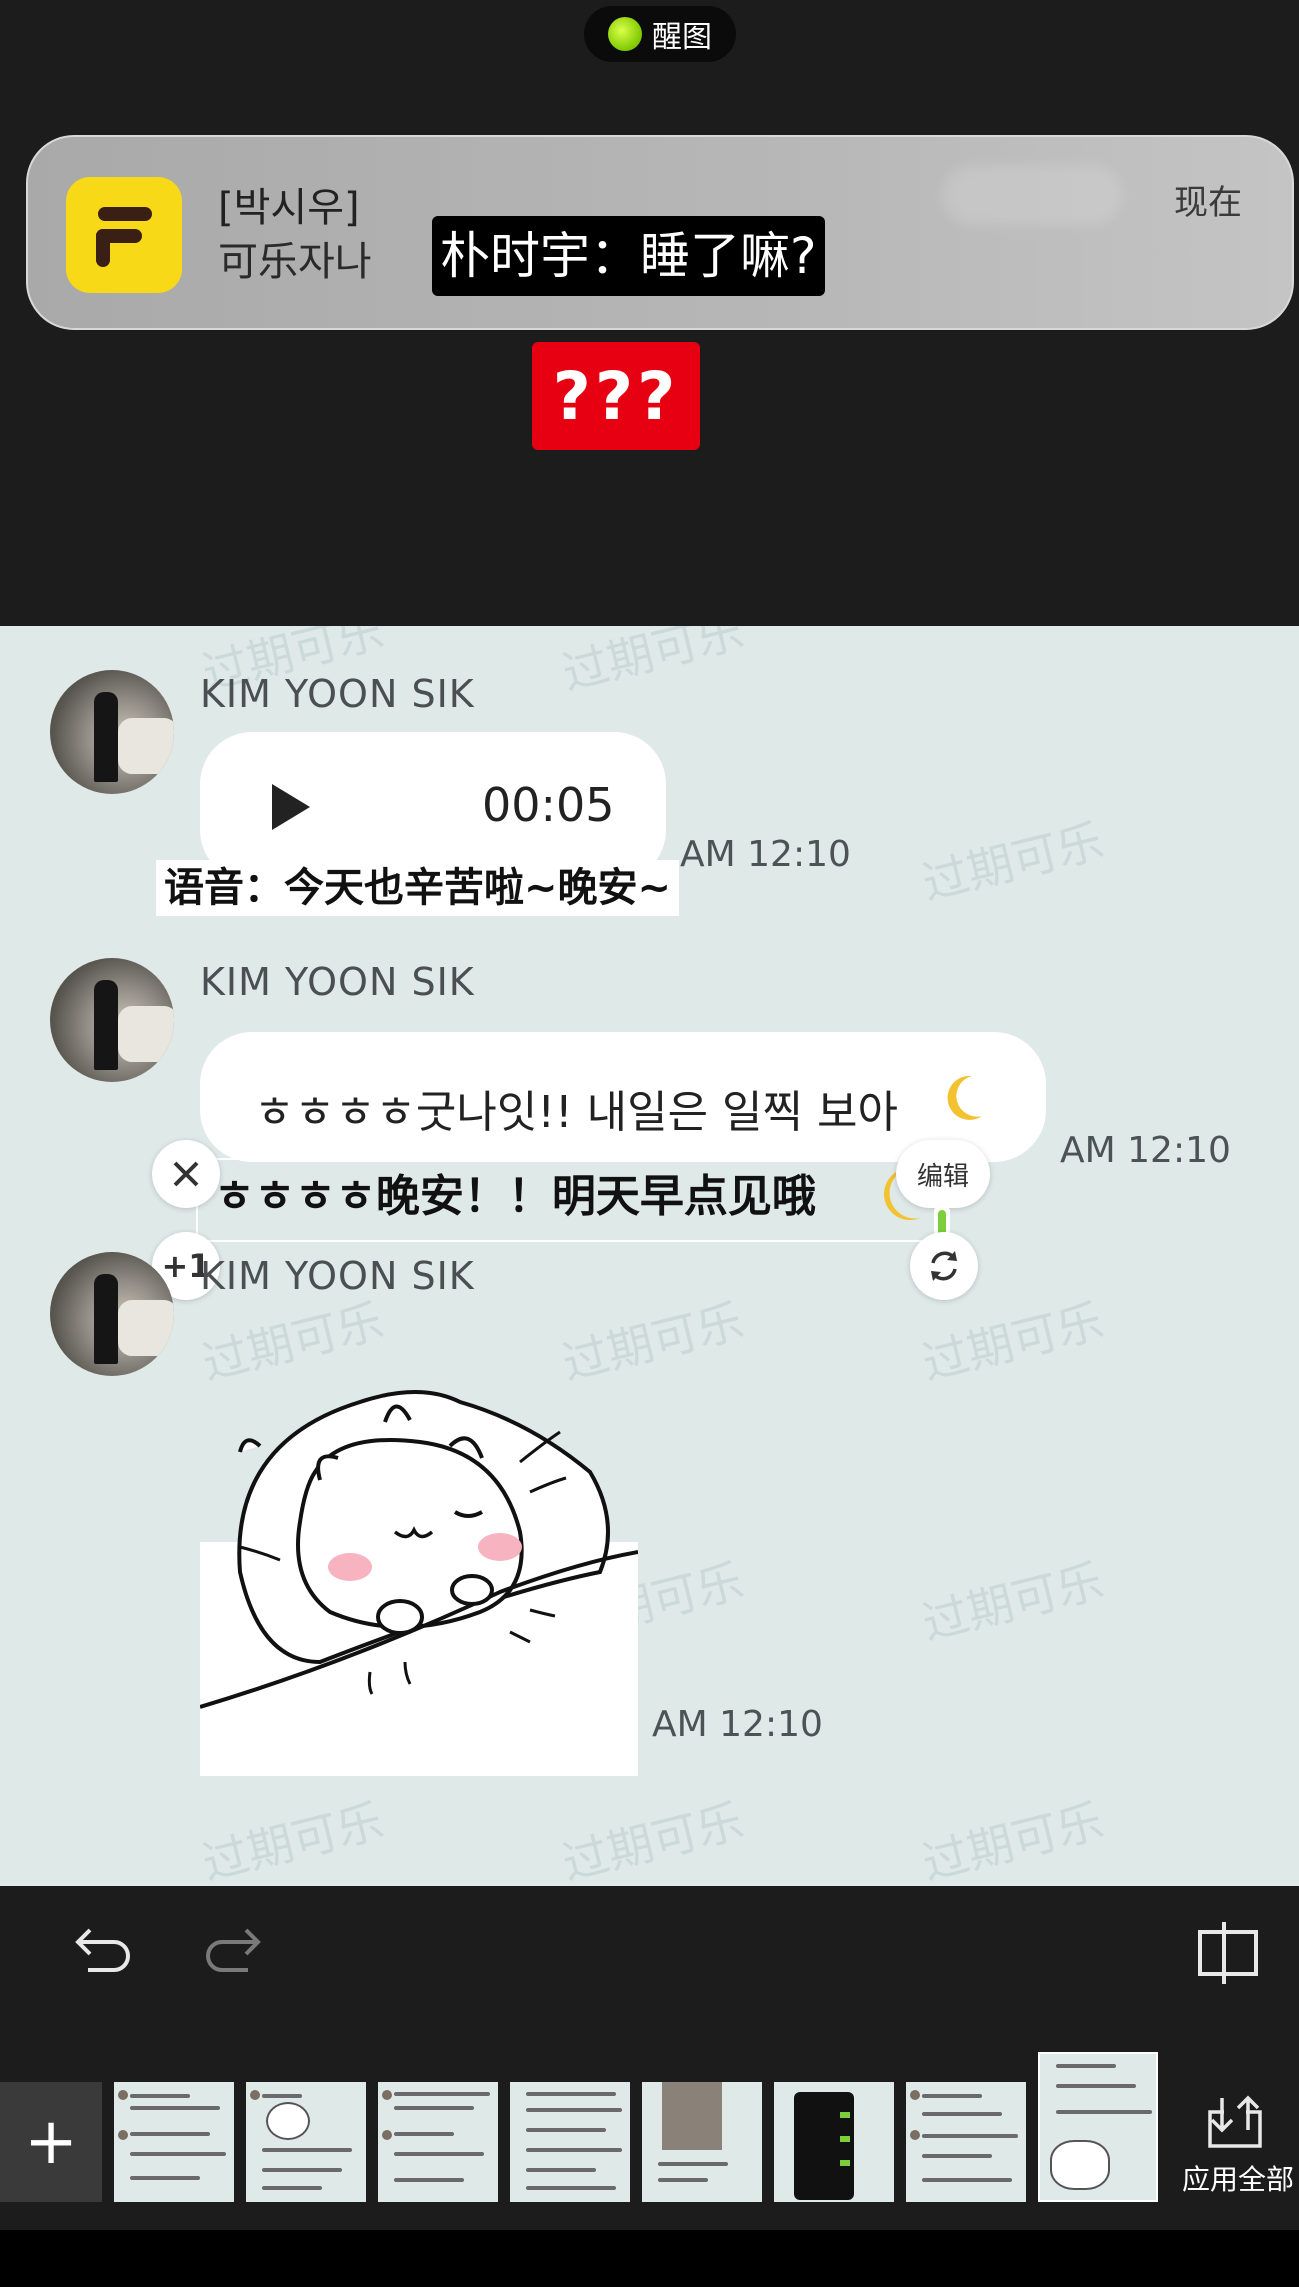  I want to click on translation-caption: 语音：今天也辛苦啦~晚安~, so click(418, 888).